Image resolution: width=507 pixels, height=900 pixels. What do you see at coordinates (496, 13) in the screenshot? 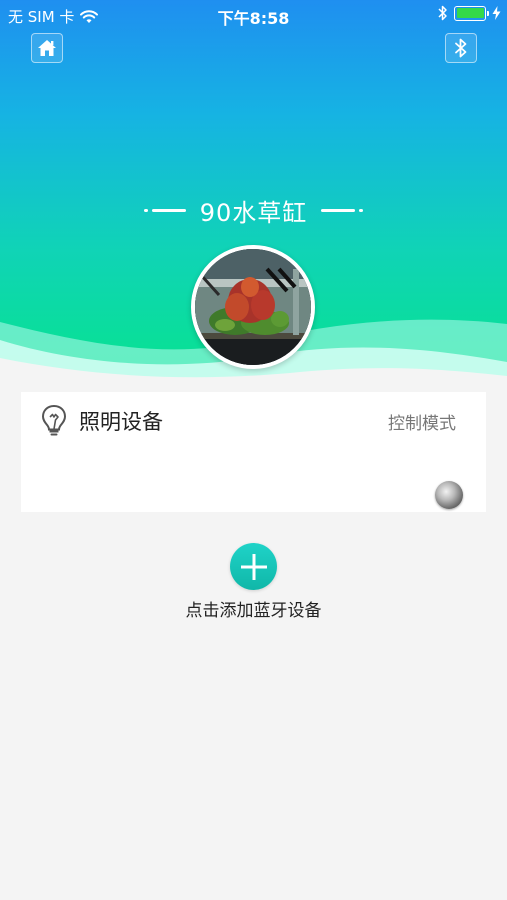
I see `charging-icon` at bounding box center [496, 13].